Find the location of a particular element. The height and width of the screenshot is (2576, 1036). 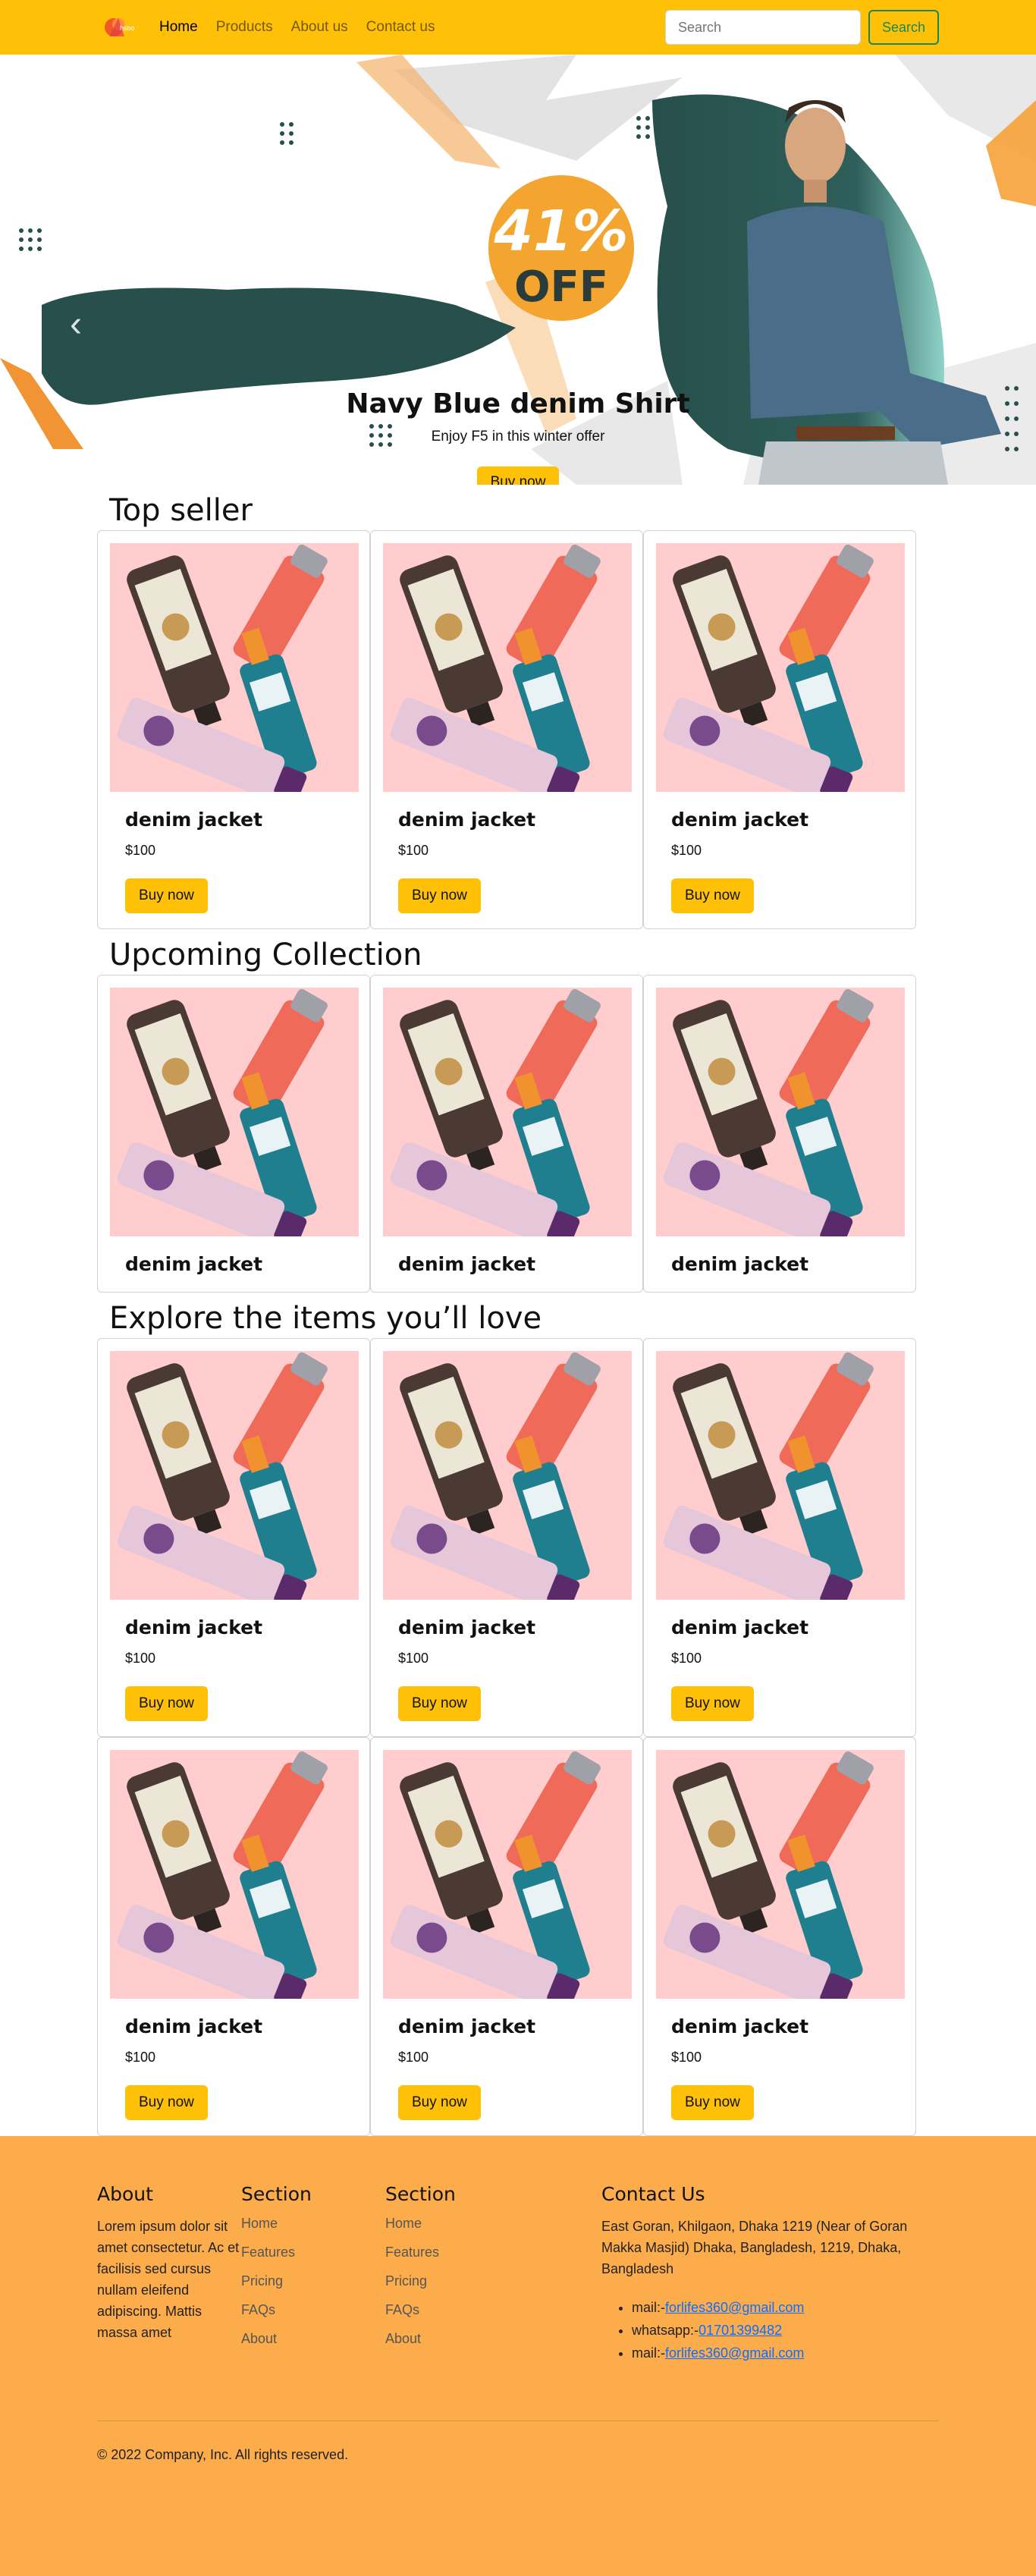

search-input is located at coordinates (762, 27).